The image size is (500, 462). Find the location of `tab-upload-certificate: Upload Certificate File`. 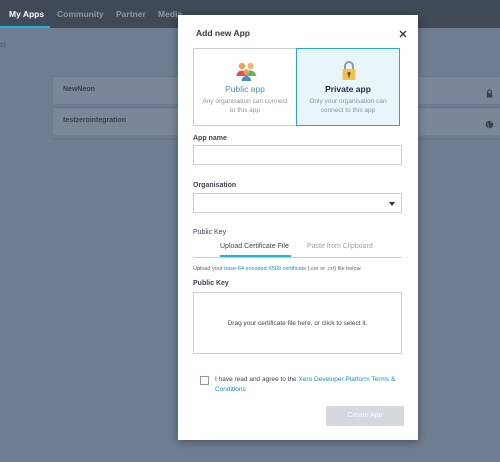

tab-upload-certificate: Upload Certificate File is located at coordinates (254, 246).